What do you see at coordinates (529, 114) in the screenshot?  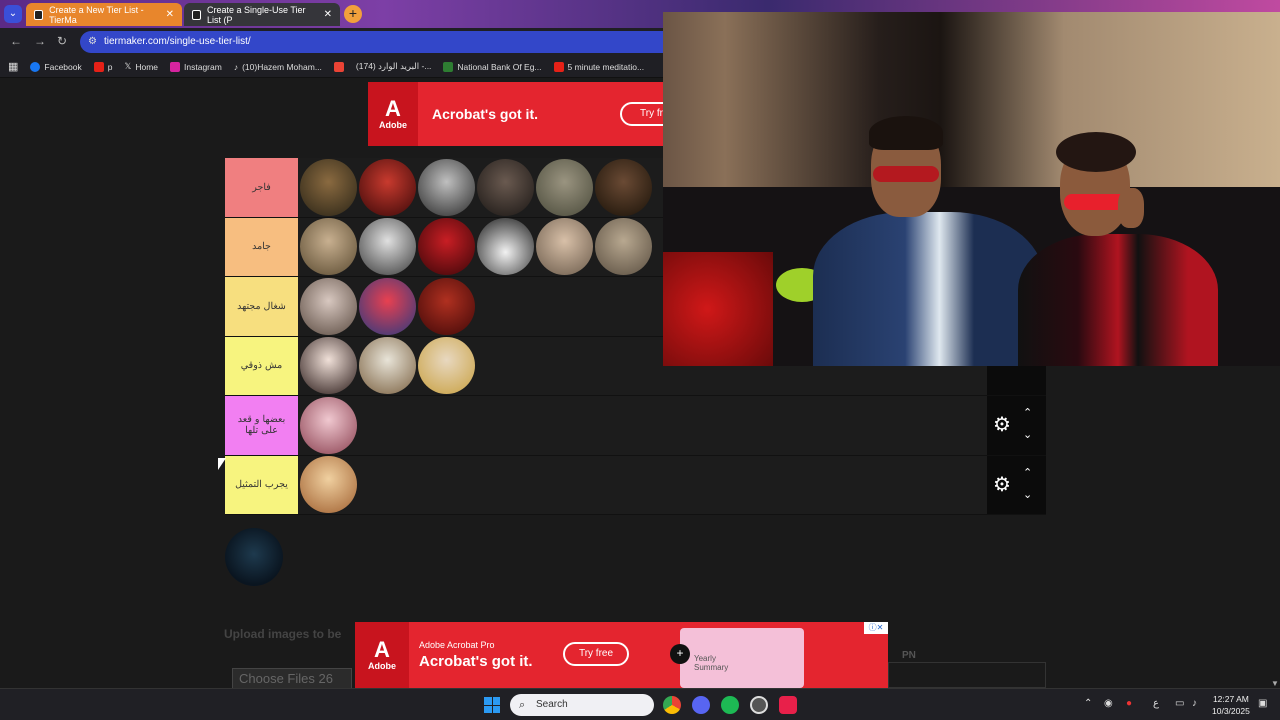 I see `ad-banner-top: A Adobe Acrobat's got it. Try fr` at bounding box center [529, 114].